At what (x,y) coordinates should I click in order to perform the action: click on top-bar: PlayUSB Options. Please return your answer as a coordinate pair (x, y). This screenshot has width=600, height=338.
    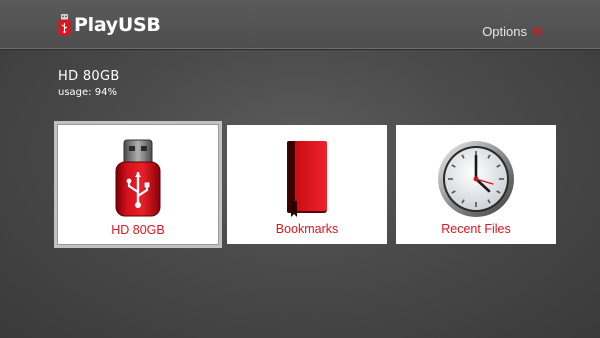
    Looking at the image, I should click on (300, 24).